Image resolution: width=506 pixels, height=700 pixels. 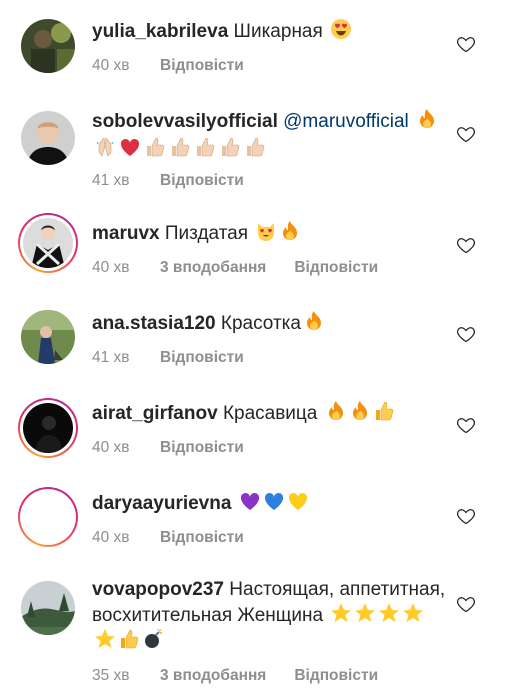 I want to click on comment-username: yulia_kabrileva, so click(x=160, y=31).